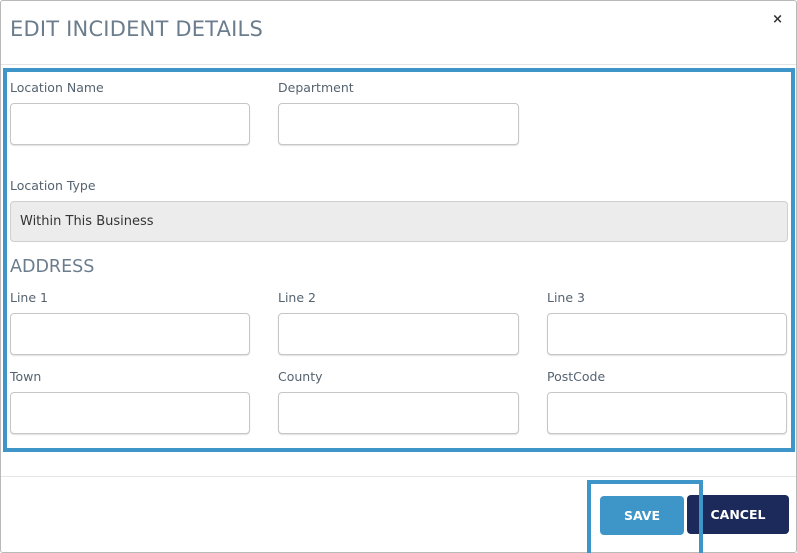 The width and height of the screenshot is (797, 553). What do you see at coordinates (29, 297) in the screenshot?
I see `line1-label: Line 1` at bounding box center [29, 297].